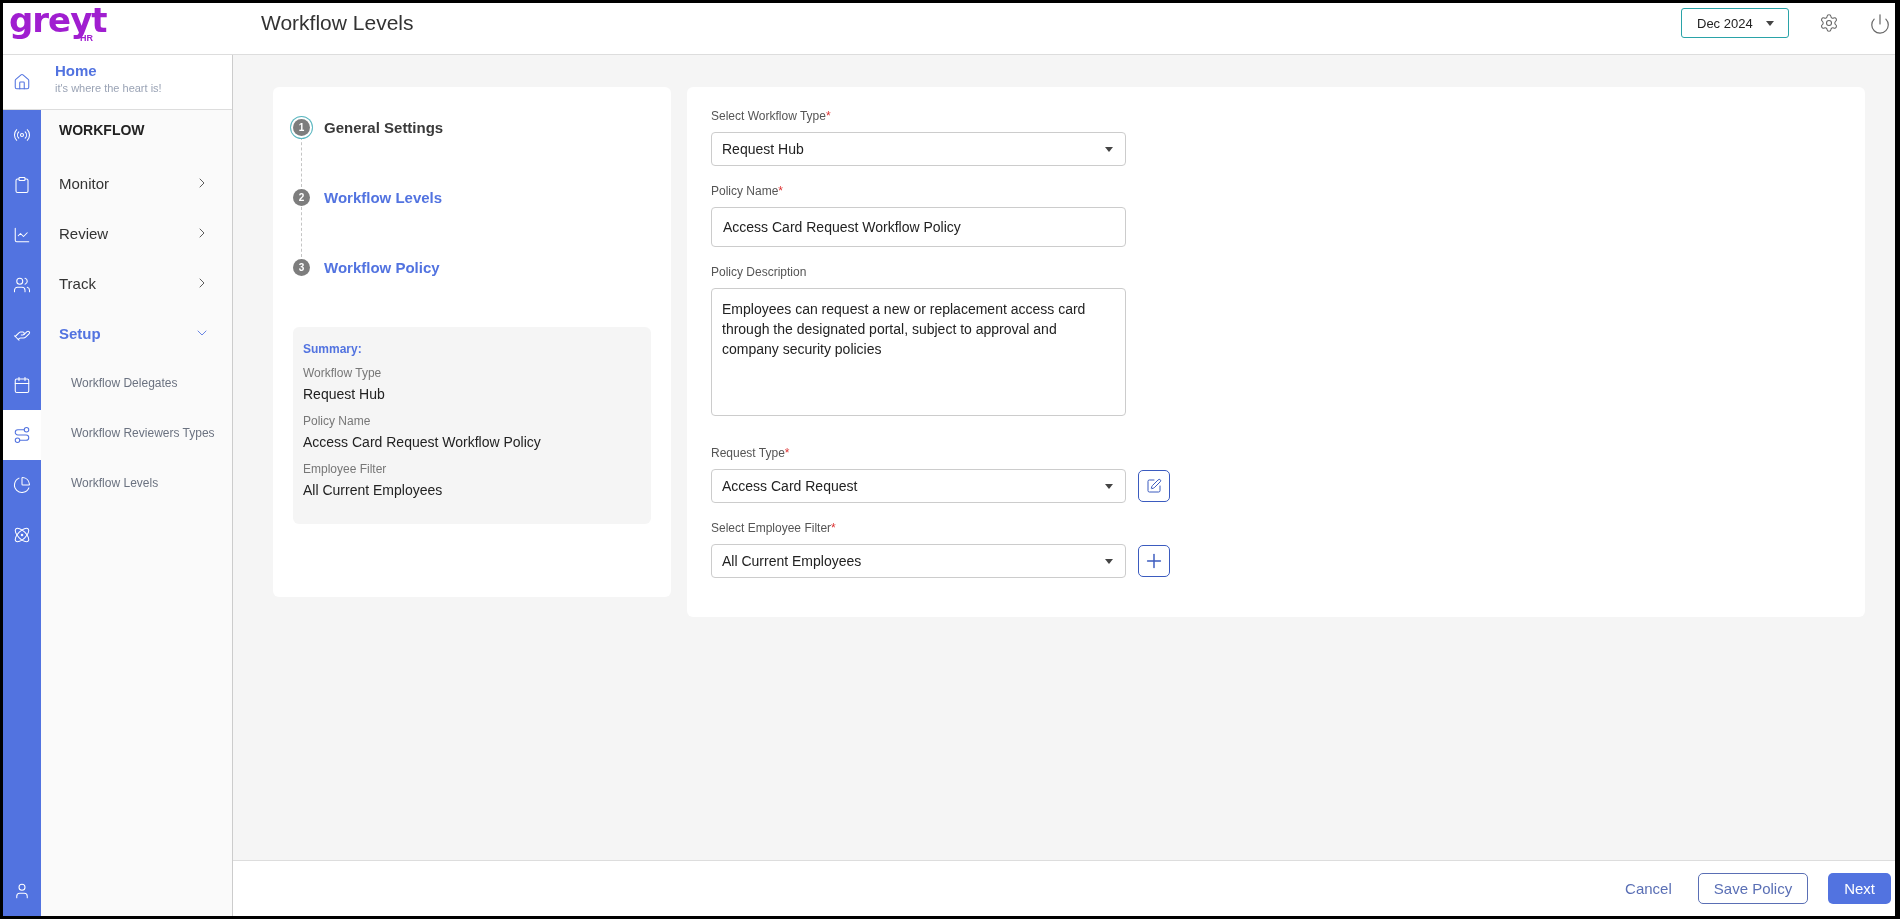  What do you see at coordinates (337, 23) in the screenshot?
I see `page-title: Workflow Levels` at bounding box center [337, 23].